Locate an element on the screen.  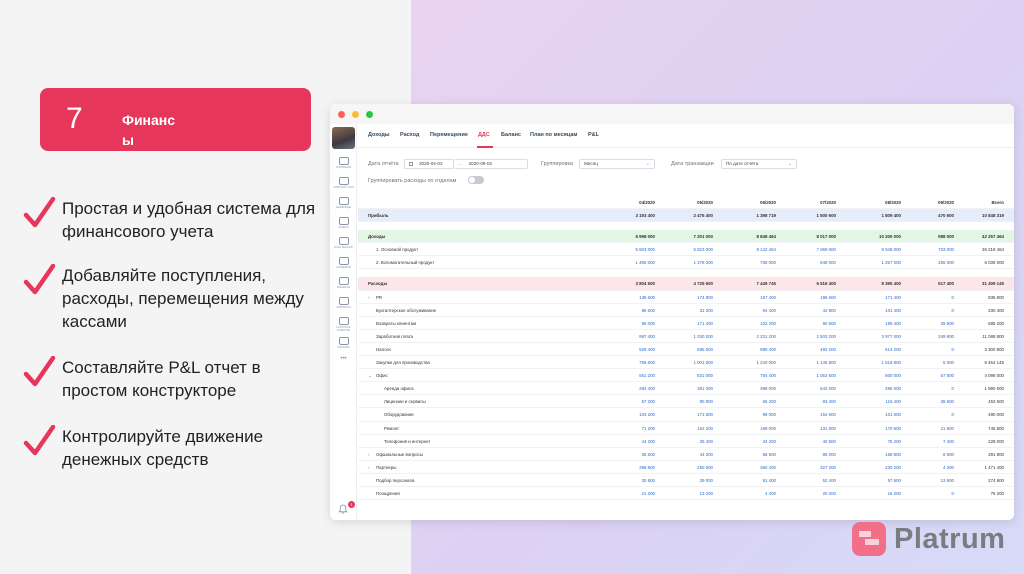
date-from-field: 2020-04-02 is located at coordinates (429, 164).